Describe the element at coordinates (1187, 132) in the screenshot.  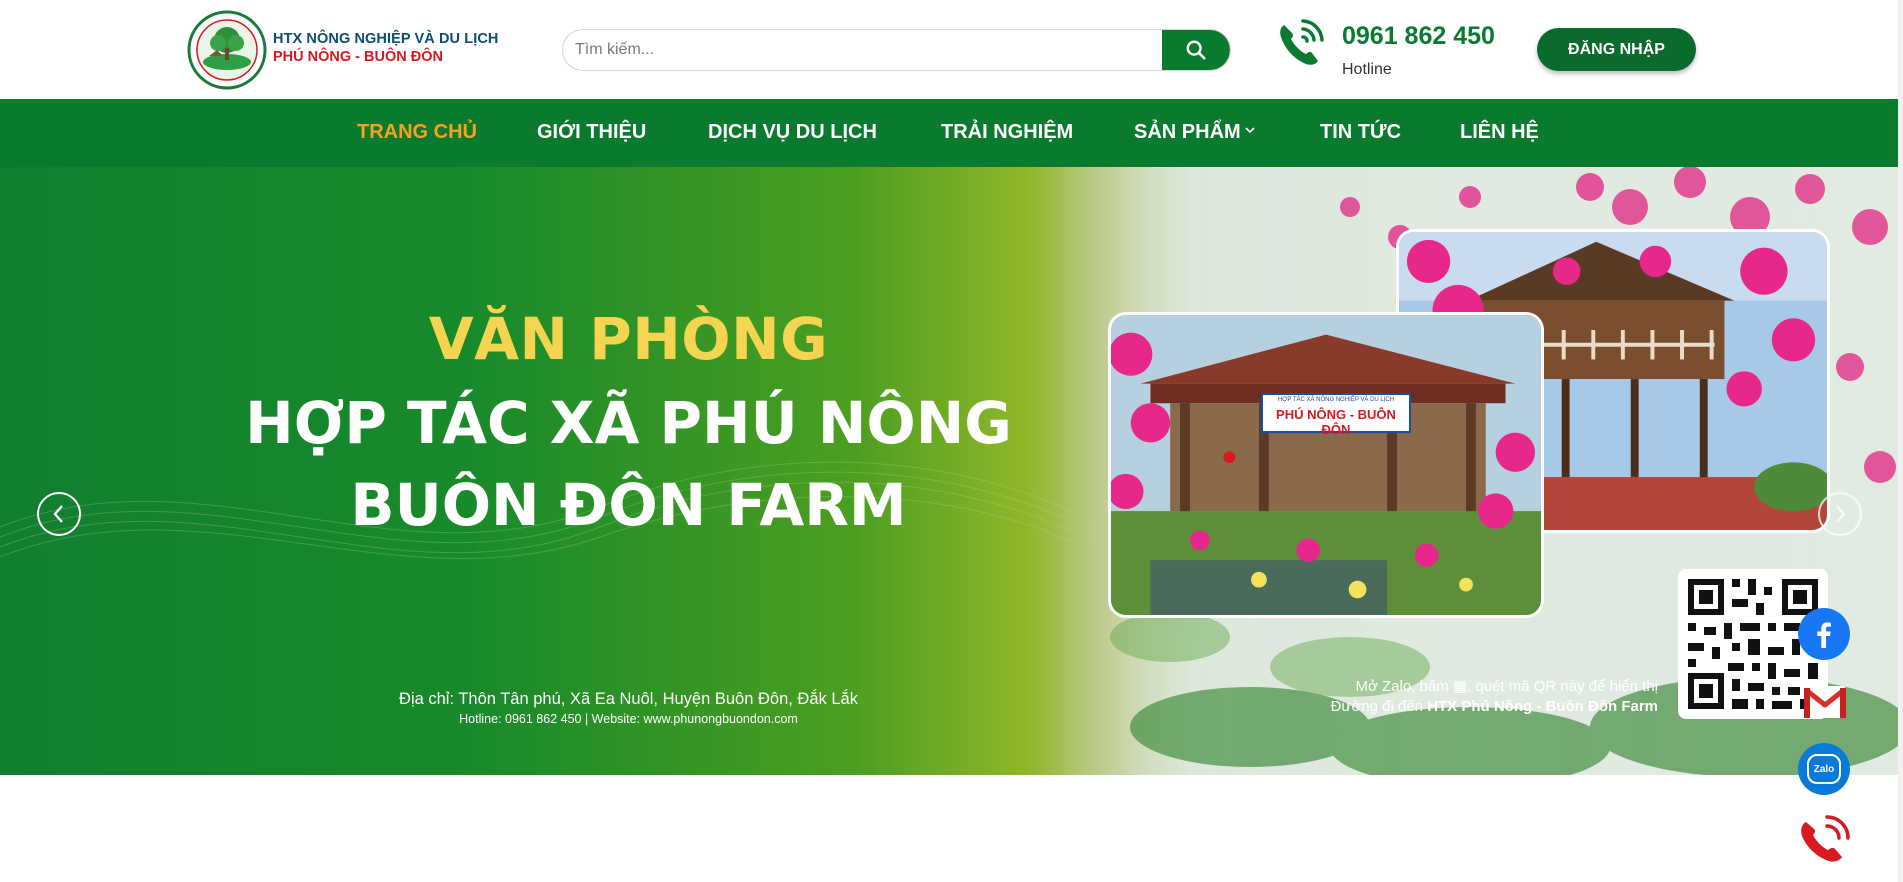
I see `nav-item-products-label: SẢN PHẨM` at that location.